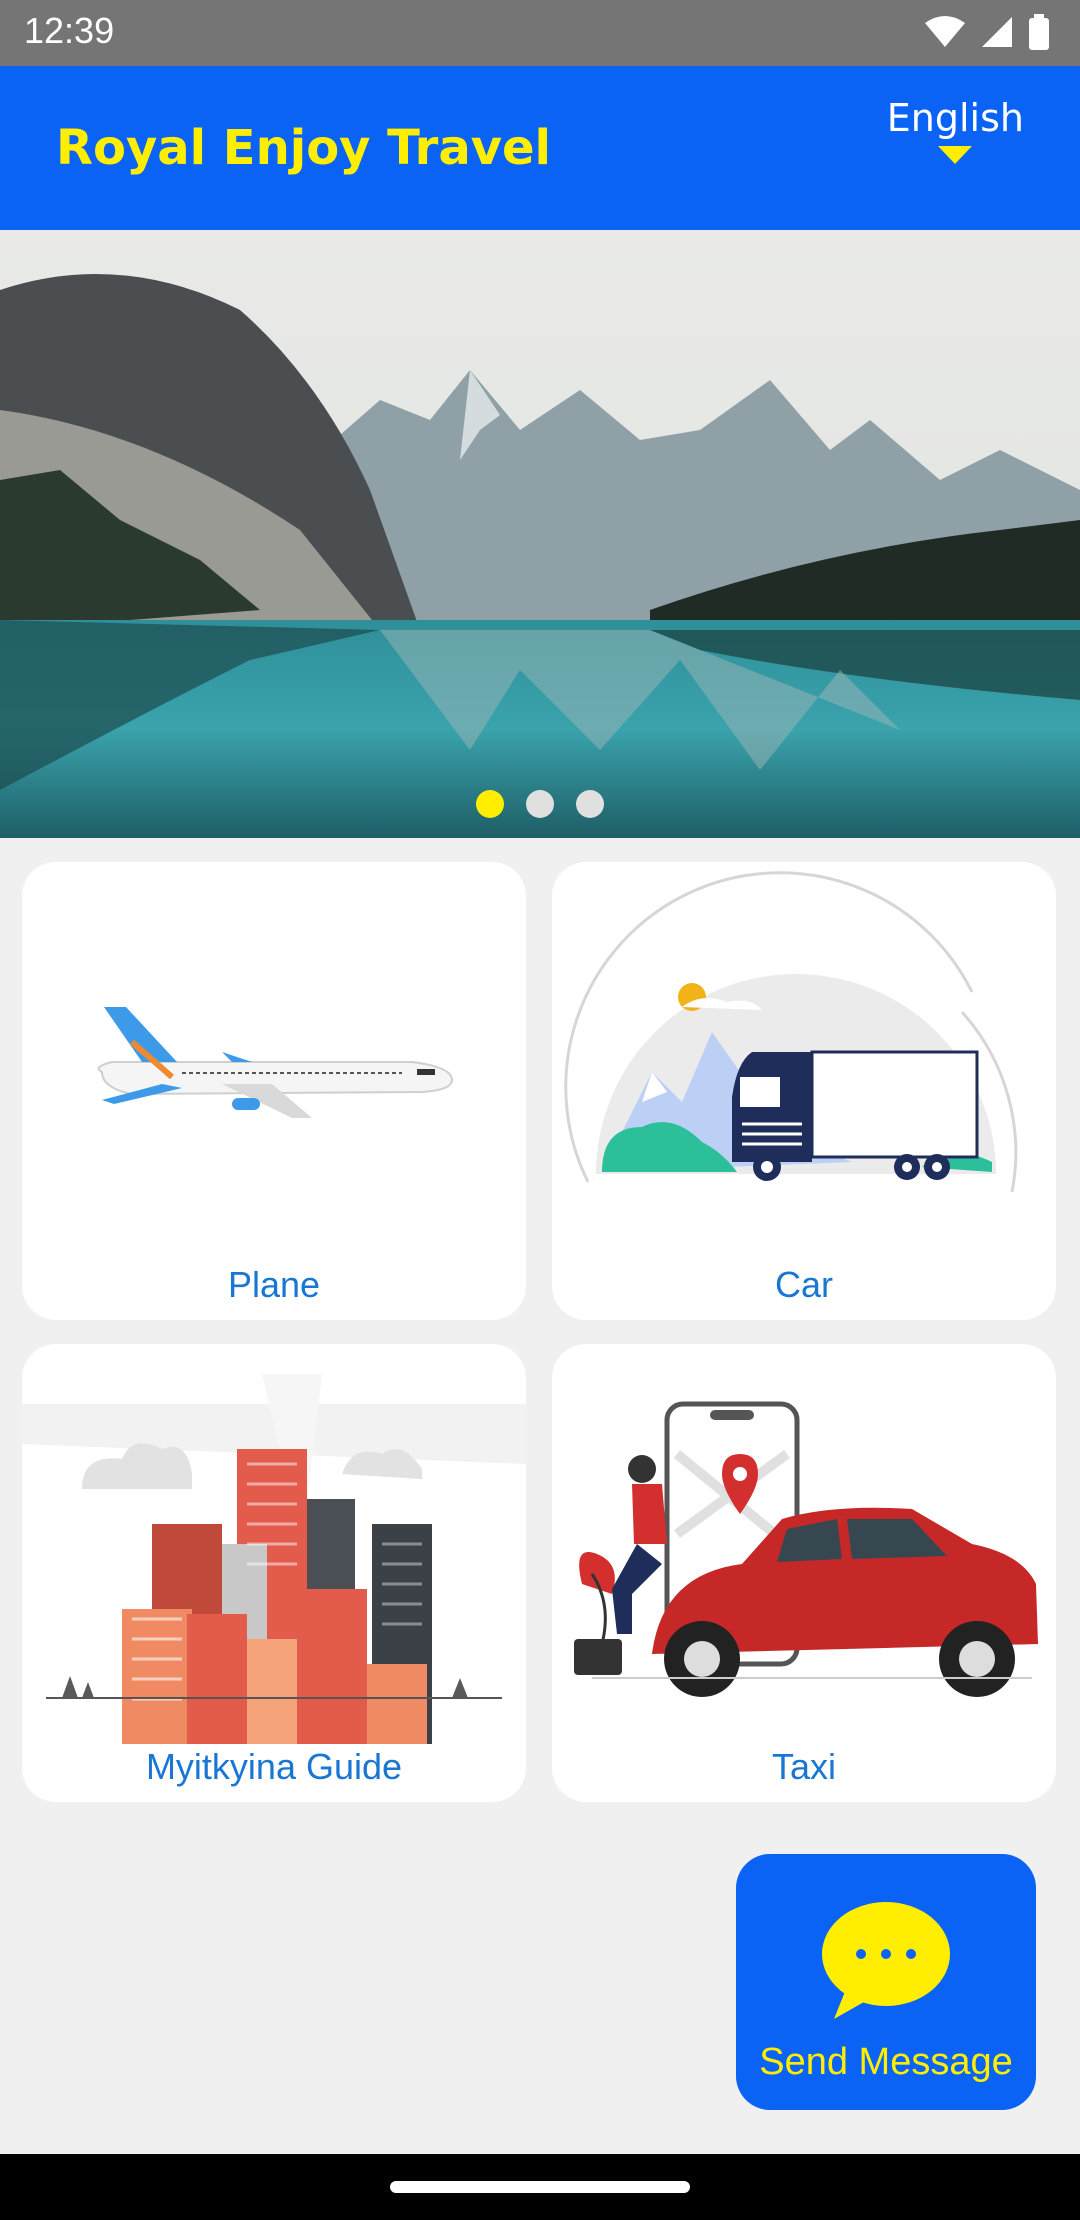 This screenshot has height=2220, width=1080. Describe the element at coordinates (955, 155) in the screenshot. I see `caret-down-icon` at that location.